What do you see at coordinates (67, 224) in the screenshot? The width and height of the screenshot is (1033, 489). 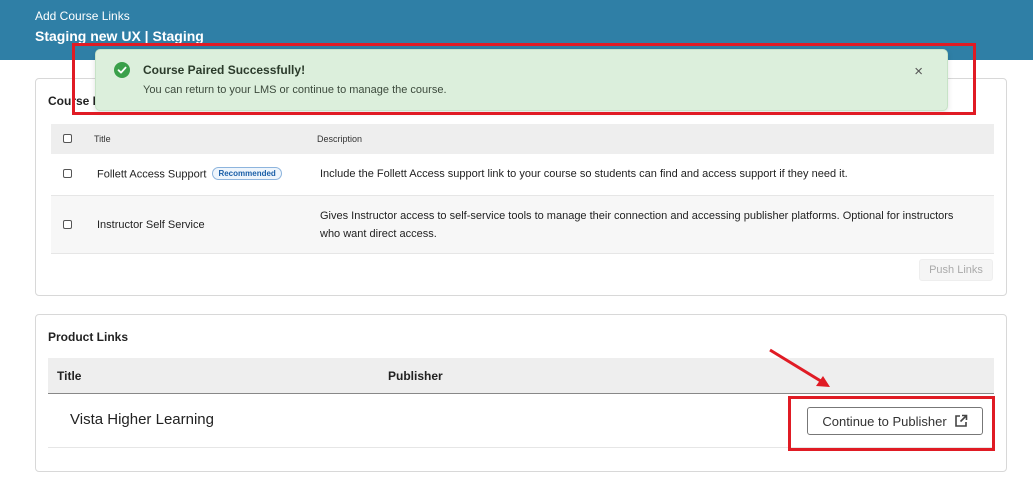 I see `row-checkbox-instructor-self-service` at bounding box center [67, 224].